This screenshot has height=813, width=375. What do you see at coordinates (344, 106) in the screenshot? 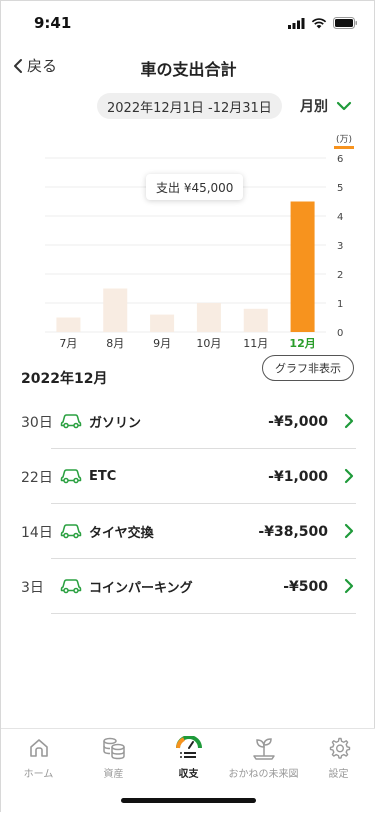
I see `chevron-down-icon` at bounding box center [344, 106].